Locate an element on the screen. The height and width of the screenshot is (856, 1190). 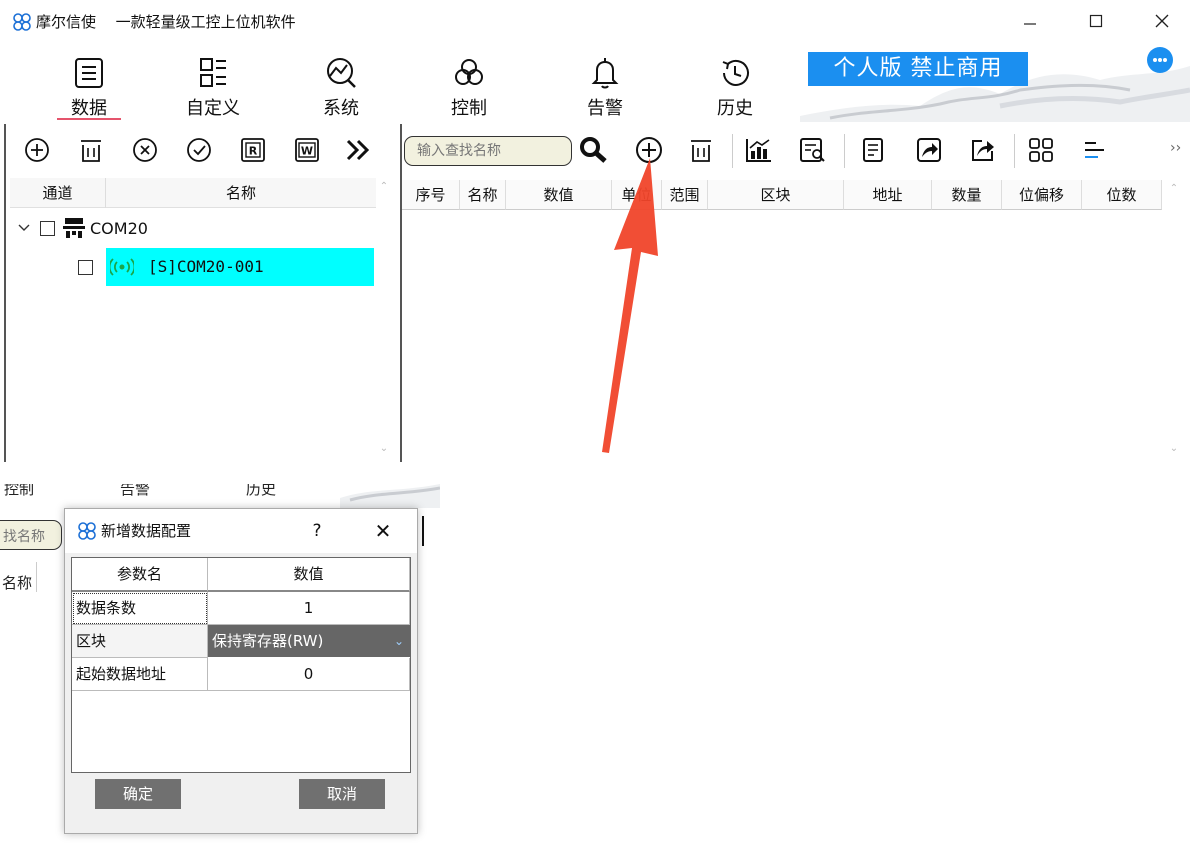
close-icon is located at coordinates (1162, 21).